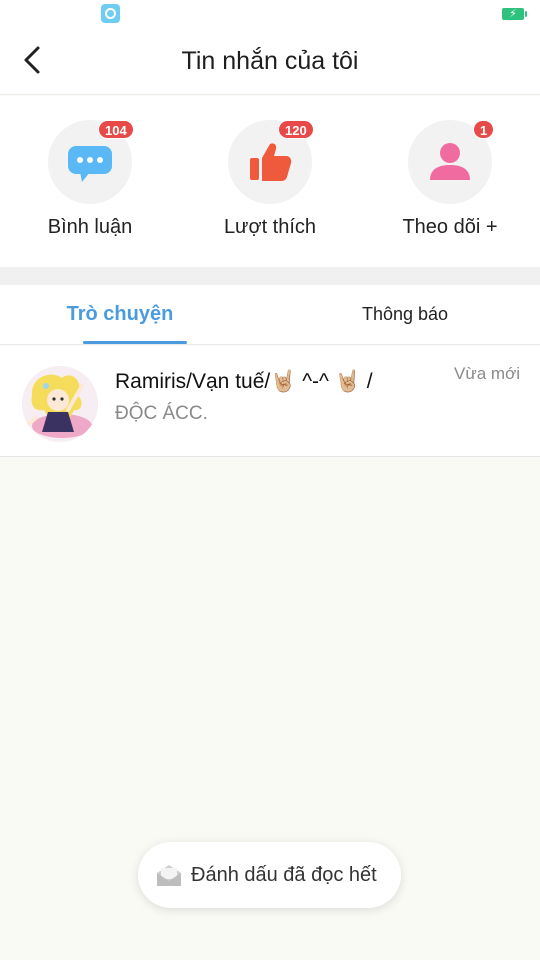  I want to click on chevron-left-icon, so click(32, 60).